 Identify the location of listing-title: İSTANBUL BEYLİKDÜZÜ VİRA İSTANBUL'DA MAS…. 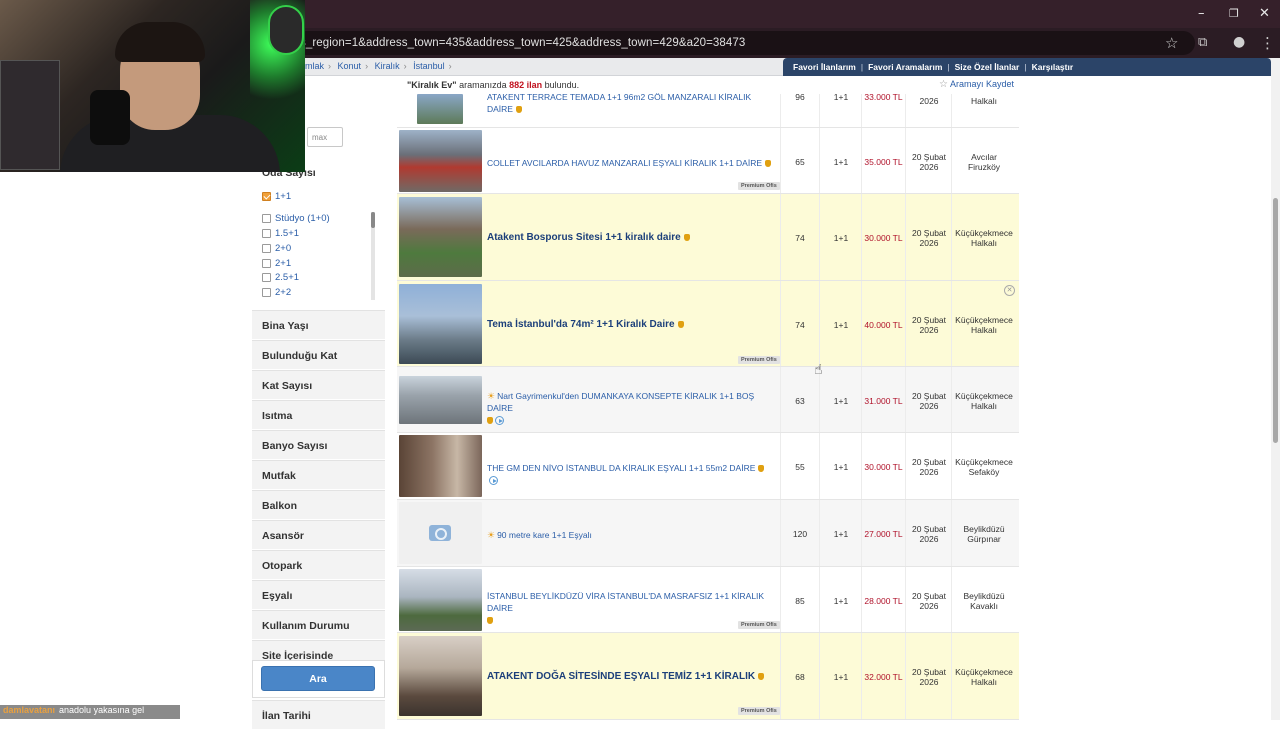
(631, 608).